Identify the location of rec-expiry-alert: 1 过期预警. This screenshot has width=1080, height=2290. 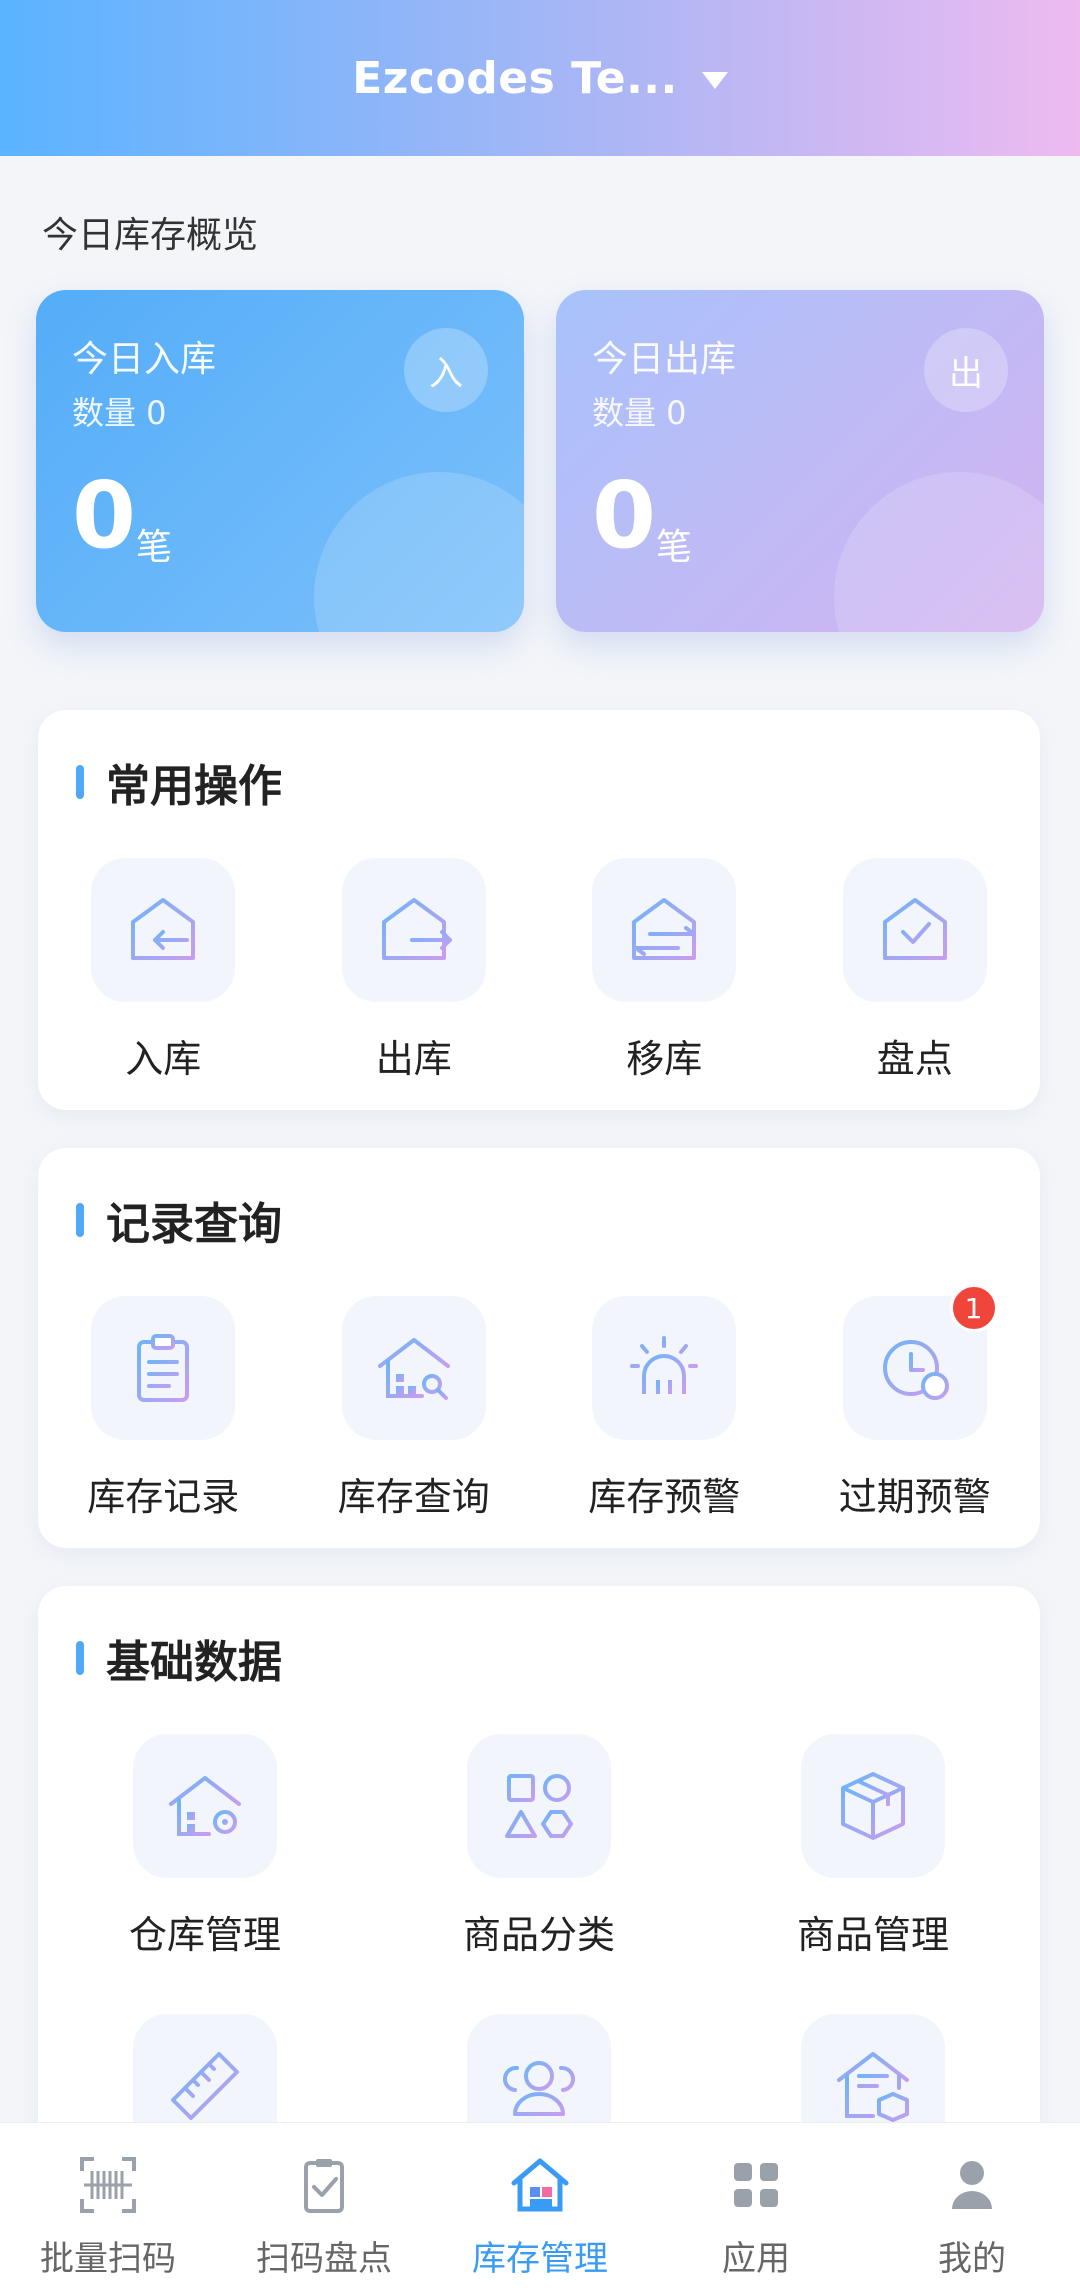
(915, 1402).